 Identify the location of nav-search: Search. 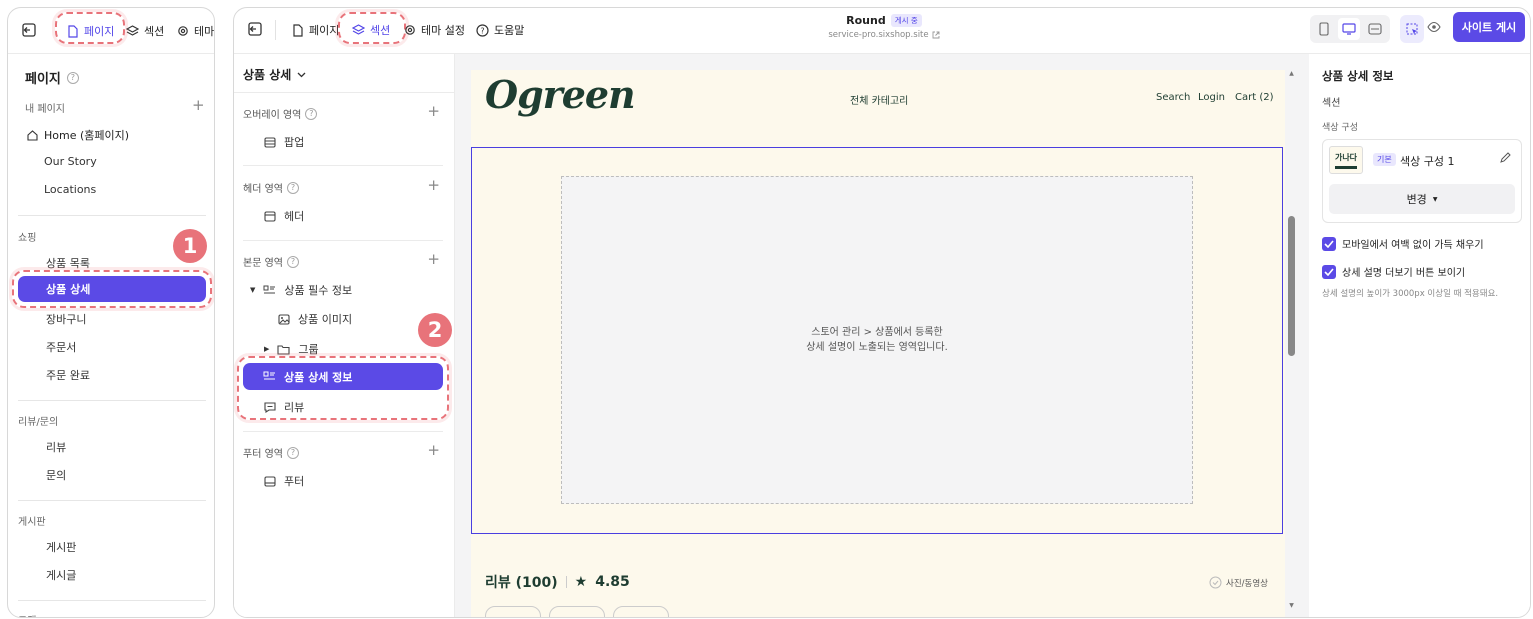
(1173, 97).